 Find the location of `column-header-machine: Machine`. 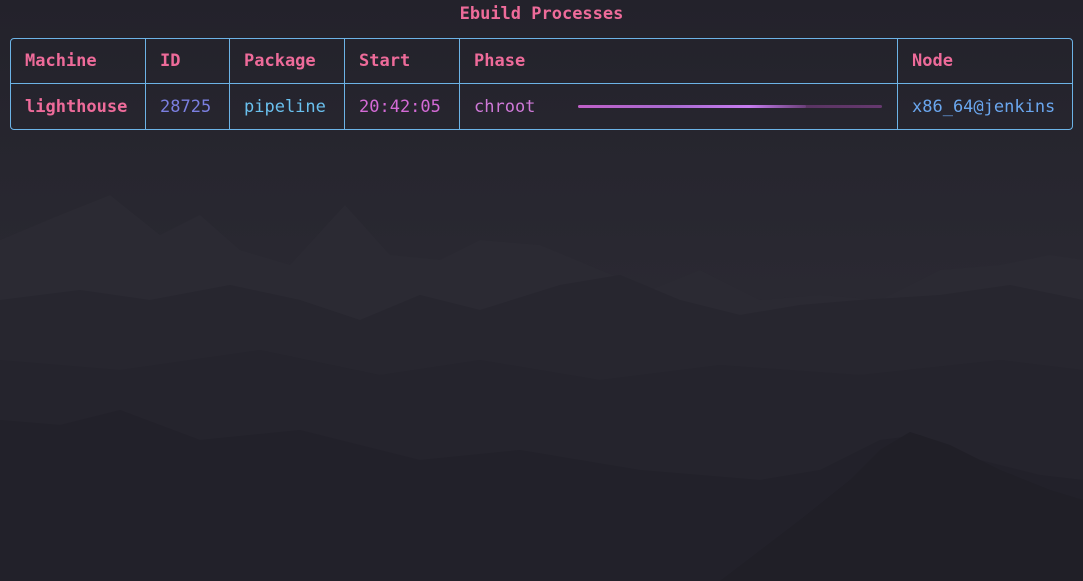

column-header-machine: Machine is located at coordinates (78, 61).